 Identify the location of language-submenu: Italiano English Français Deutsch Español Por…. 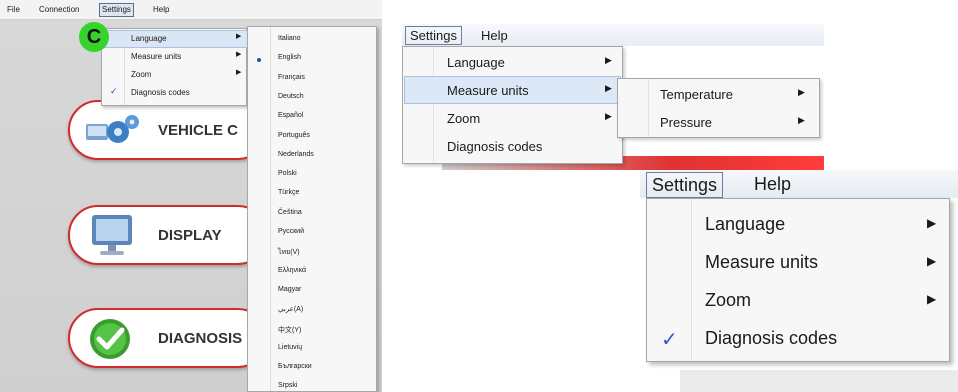
(312, 209).